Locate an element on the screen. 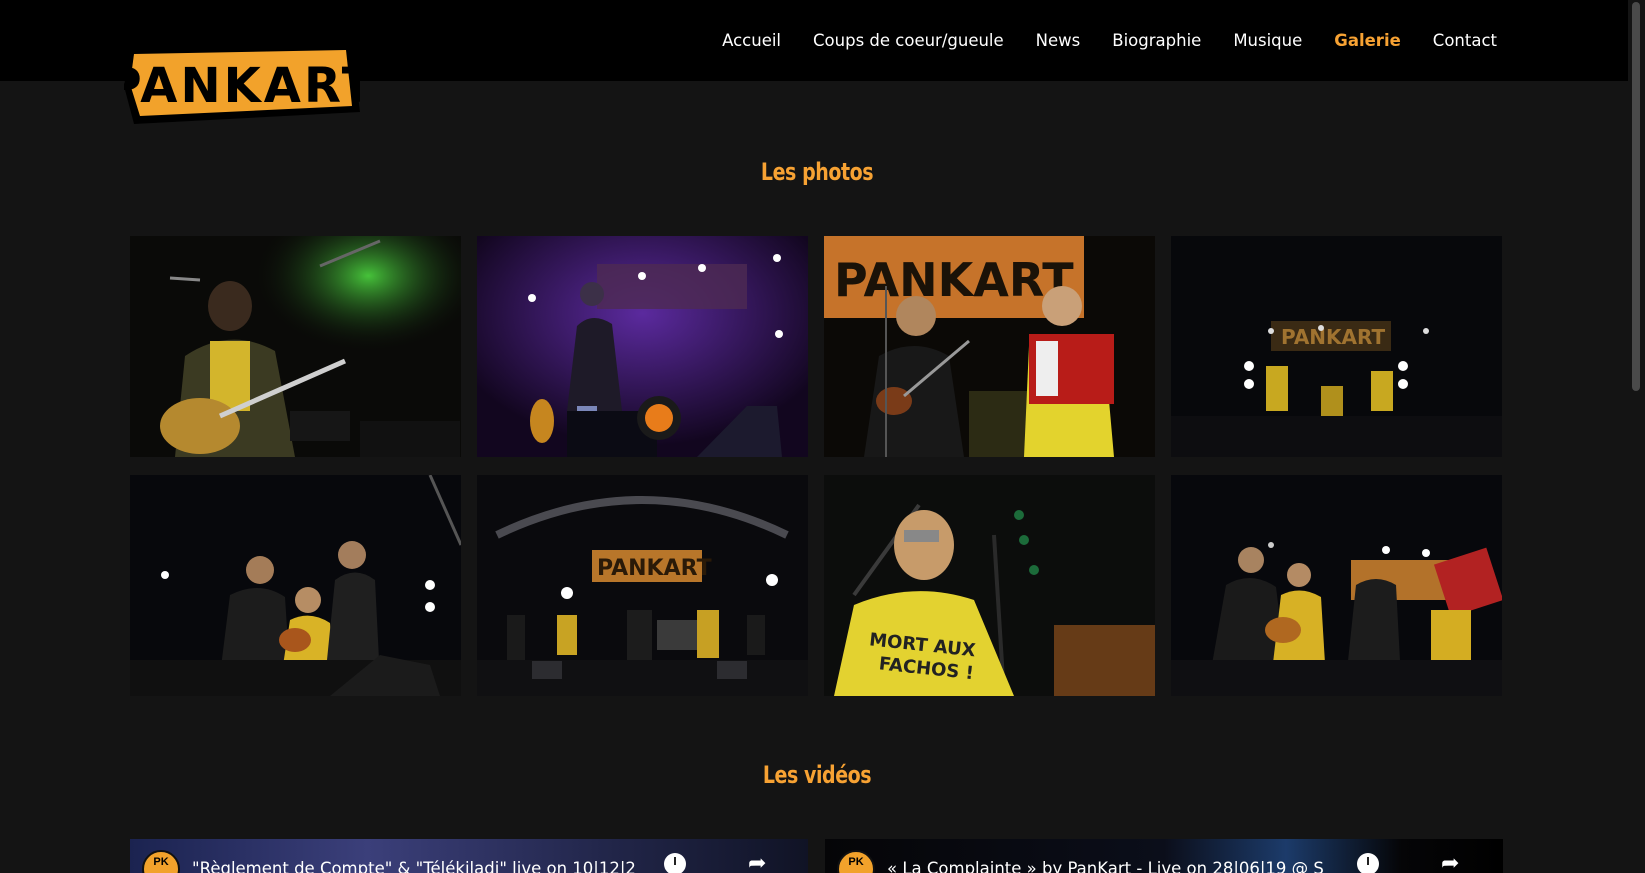 The height and width of the screenshot is (873, 1645). videos-section-title: Les vidéos is located at coordinates (817, 775).